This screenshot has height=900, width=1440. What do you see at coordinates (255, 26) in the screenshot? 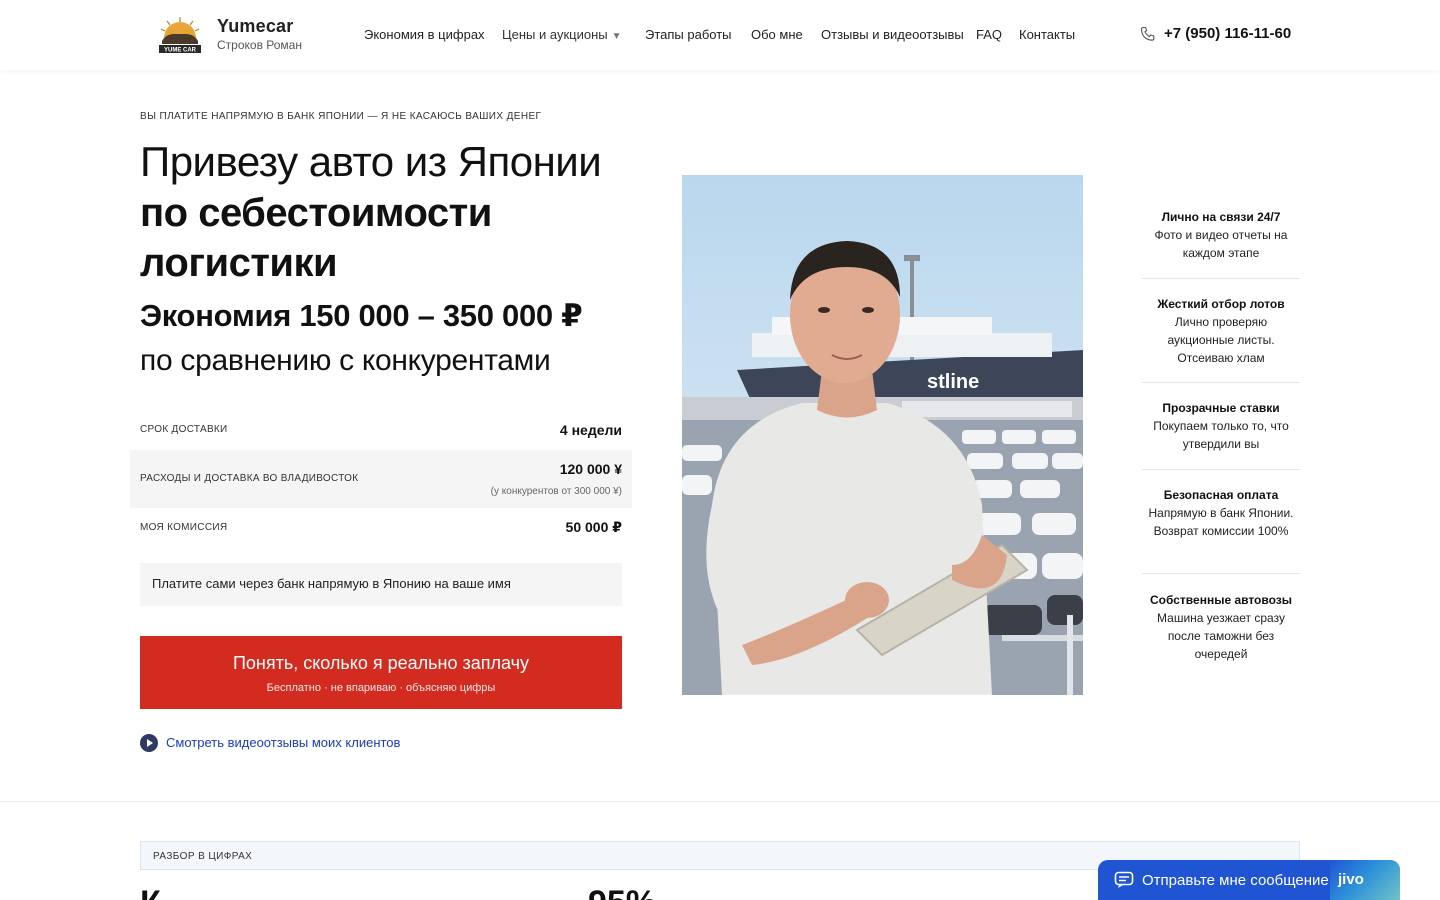
I see `brand-name: Yumecar` at bounding box center [255, 26].